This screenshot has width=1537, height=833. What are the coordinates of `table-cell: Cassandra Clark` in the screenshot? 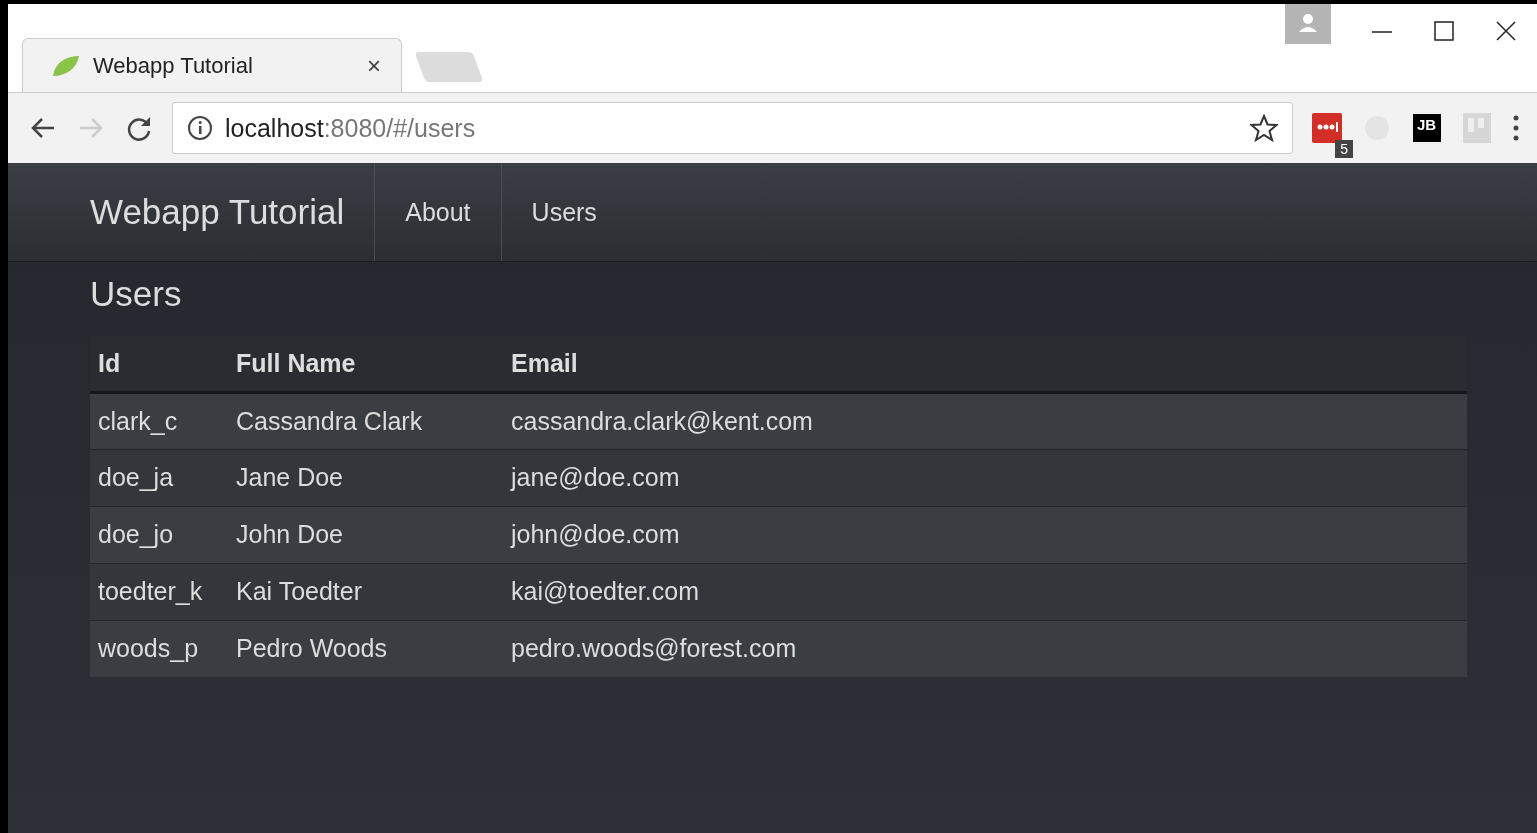 It's located at (365, 420).